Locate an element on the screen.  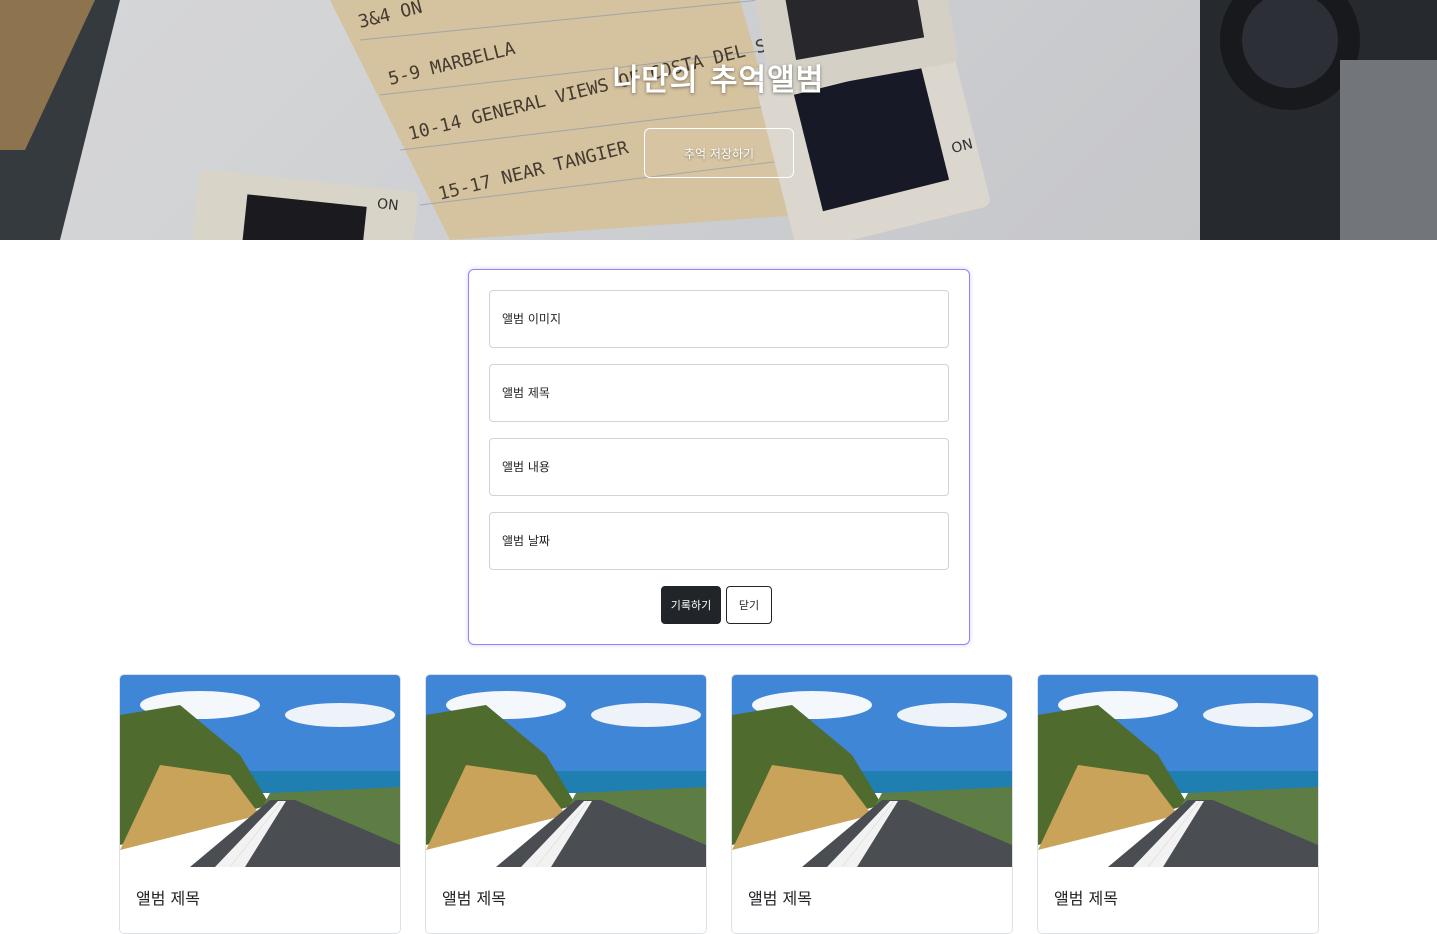
album-content-field is located at coordinates (719, 467).